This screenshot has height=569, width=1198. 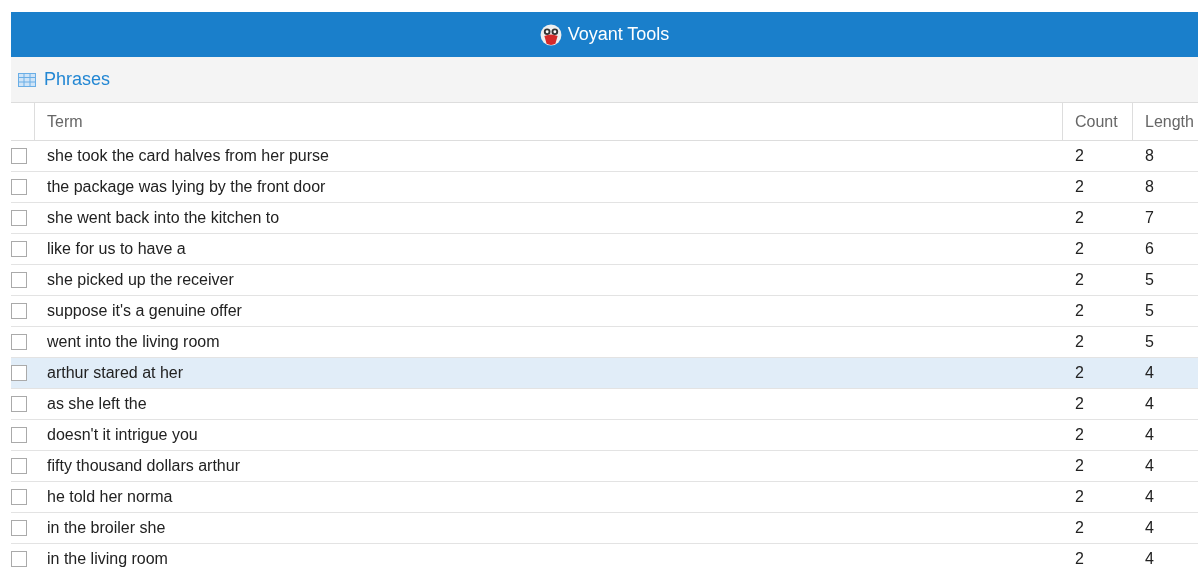 I want to click on length-cell-text: 7, so click(x=1149, y=218).